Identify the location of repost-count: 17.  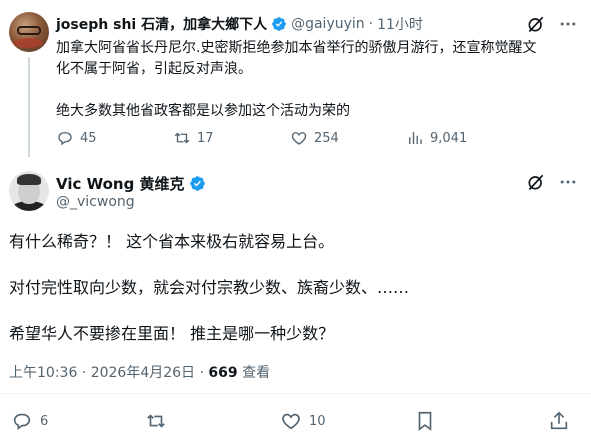
(205, 138).